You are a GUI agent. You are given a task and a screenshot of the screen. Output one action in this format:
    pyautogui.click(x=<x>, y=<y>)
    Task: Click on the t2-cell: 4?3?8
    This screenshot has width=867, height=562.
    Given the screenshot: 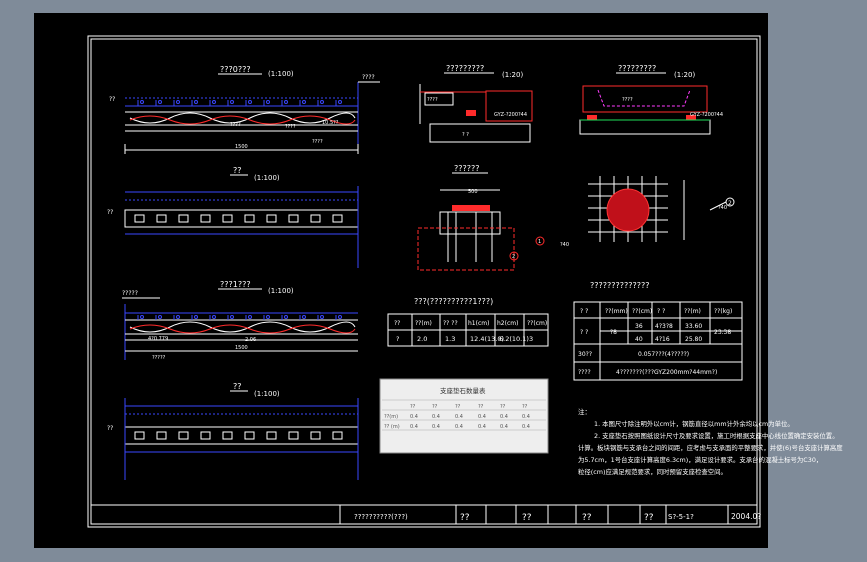 What is the action you would take?
    pyautogui.click(x=664, y=326)
    